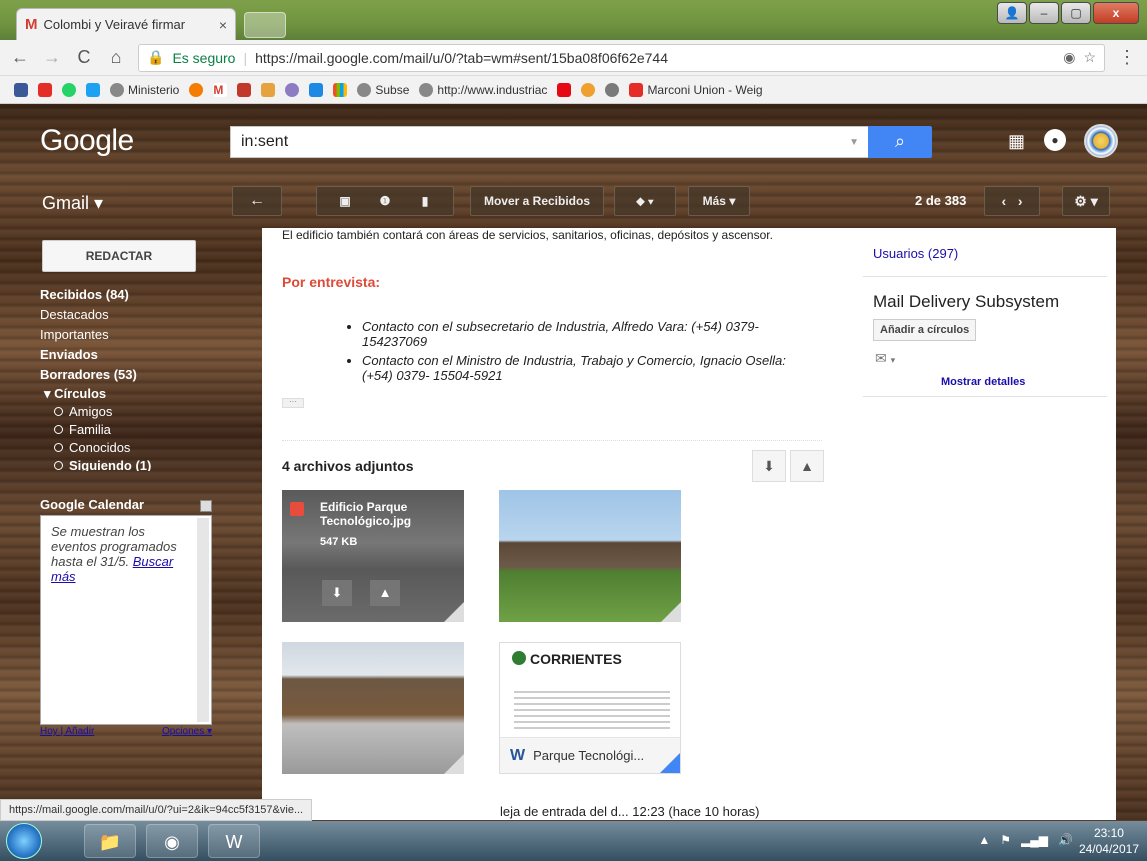 Image resolution: width=1147 pixels, height=861 pixels. What do you see at coordinates (268, 89) in the screenshot?
I see `drive-icon` at bounding box center [268, 89].